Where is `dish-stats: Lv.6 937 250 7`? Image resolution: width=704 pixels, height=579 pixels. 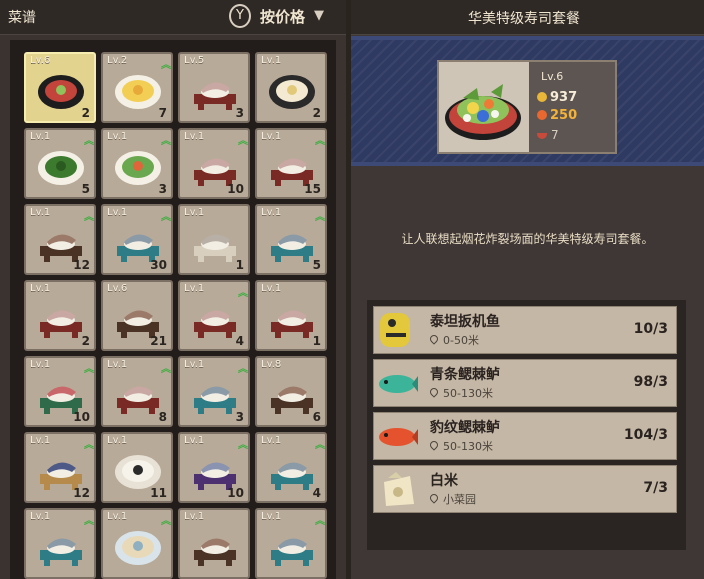
dish-stats: Lv.6 937 250 7 is located at coordinates (572, 107).